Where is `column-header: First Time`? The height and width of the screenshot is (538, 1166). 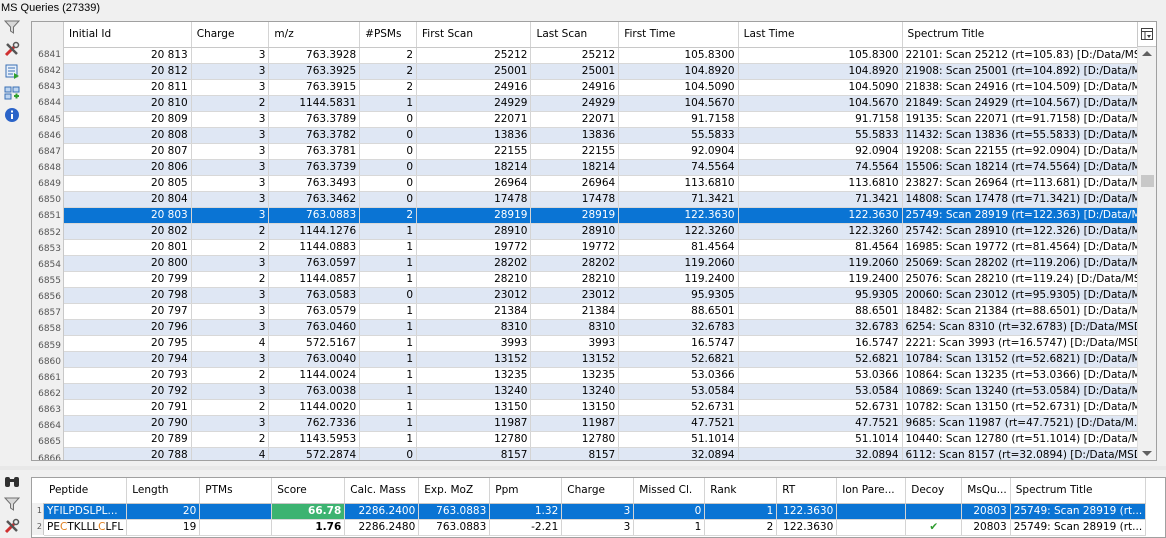
column-header: First Time is located at coordinates (678, 35).